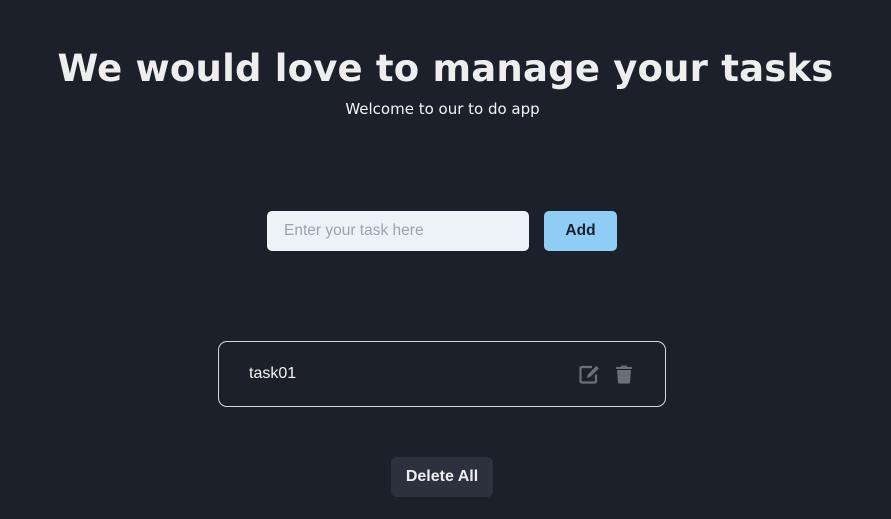 The image size is (891, 519). What do you see at coordinates (398, 231) in the screenshot?
I see `task-input` at bounding box center [398, 231].